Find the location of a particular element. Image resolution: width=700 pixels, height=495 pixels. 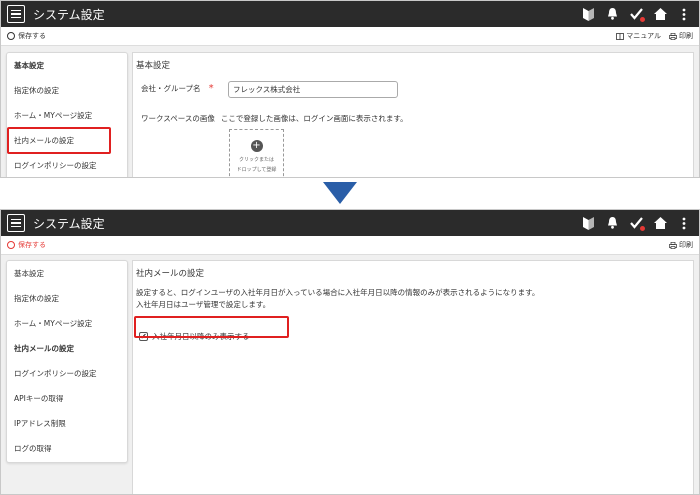

show-after-hire-date-option: ✔ 入社年月日以降のみ表示する is located at coordinates (194, 336).